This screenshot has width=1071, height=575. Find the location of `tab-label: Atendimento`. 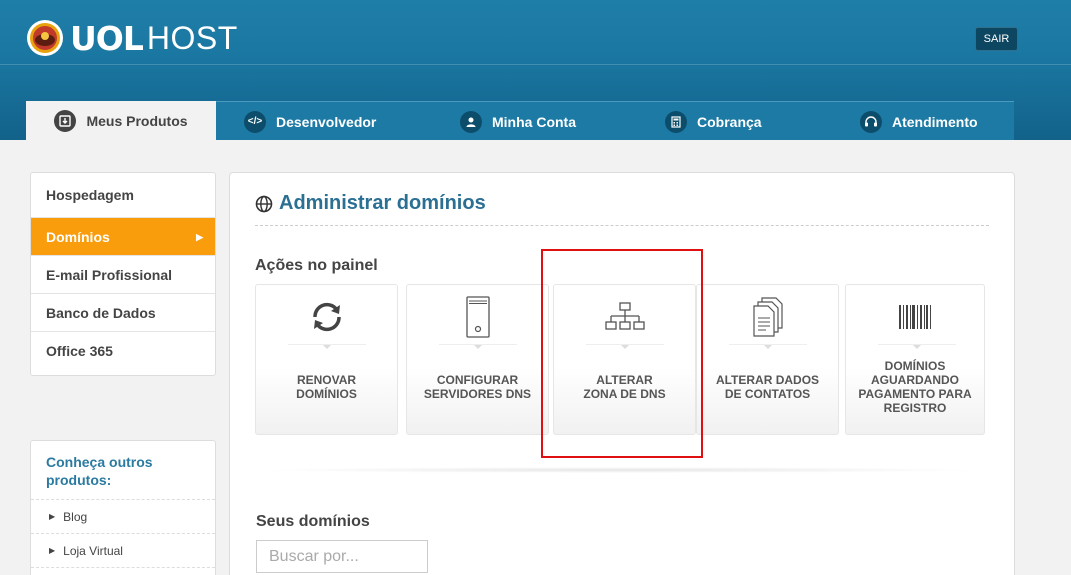

tab-label: Atendimento is located at coordinates (935, 121).